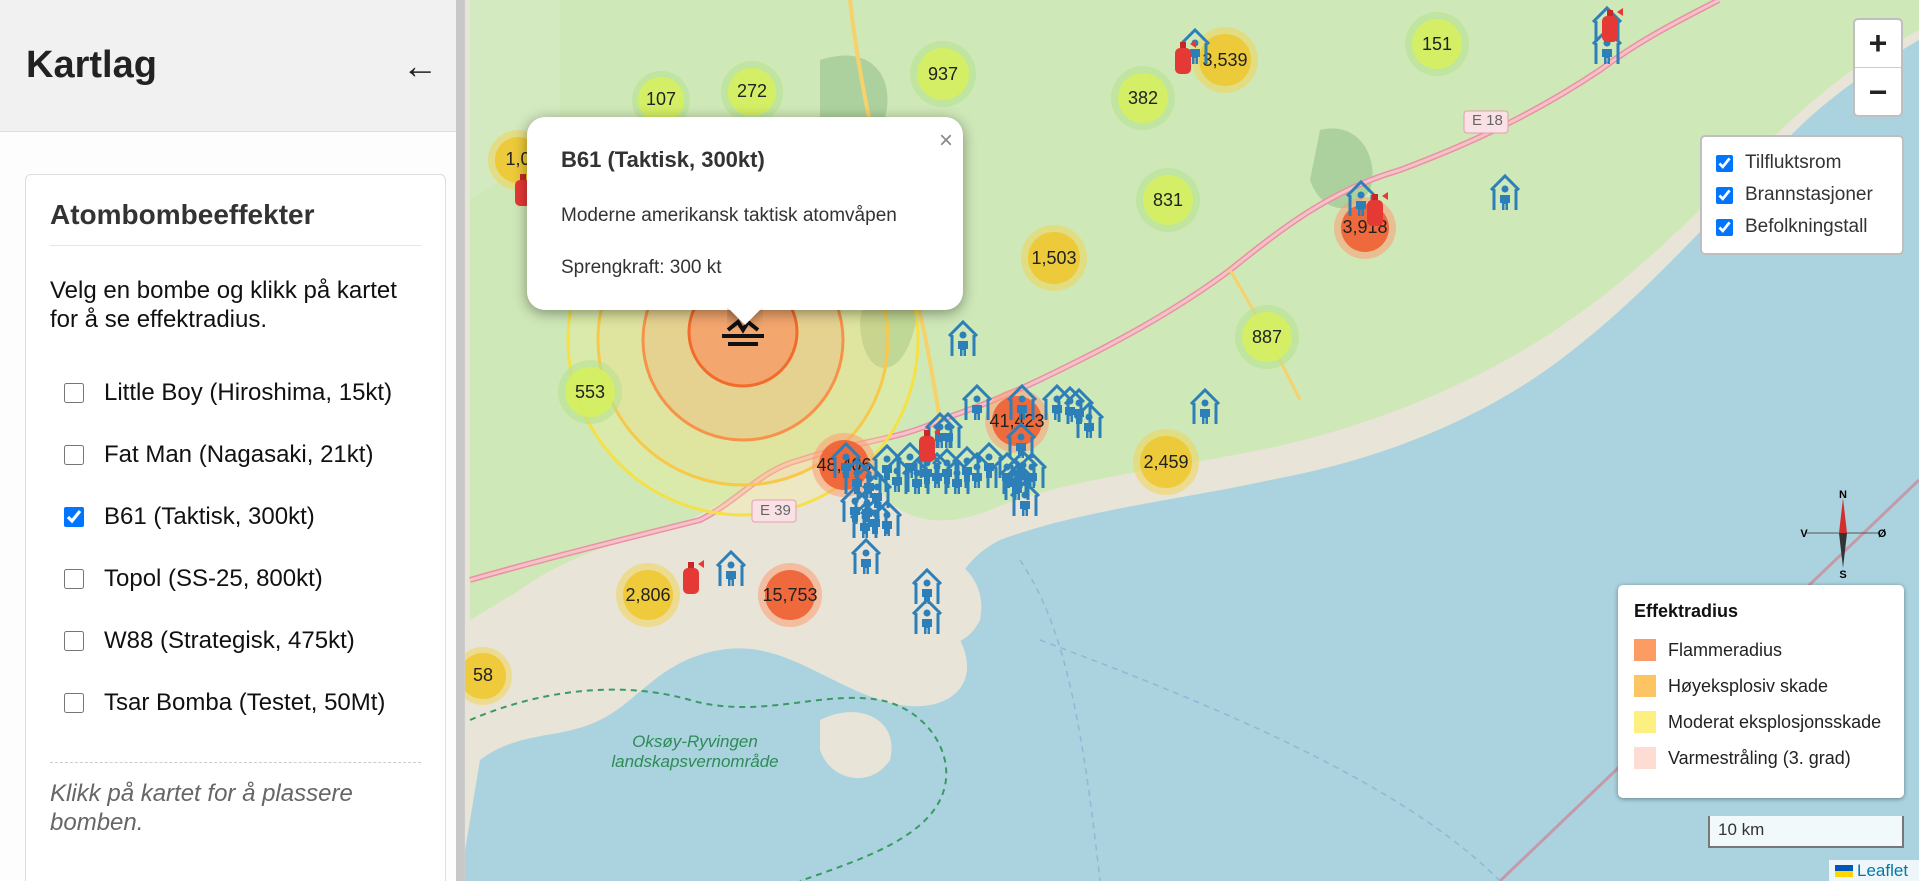 The width and height of the screenshot is (1919, 881). I want to click on cluster-count: 937, so click(943, 74).